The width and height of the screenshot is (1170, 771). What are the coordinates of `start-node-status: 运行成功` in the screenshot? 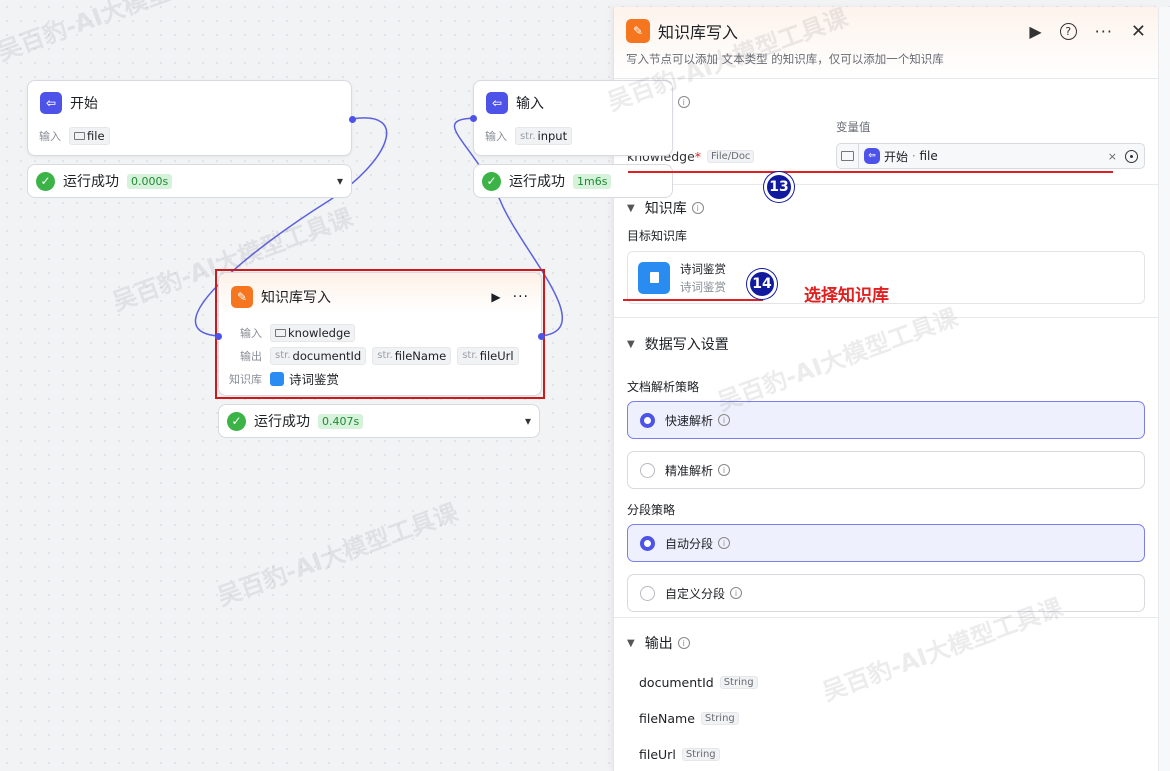 It's located at (91, 182).